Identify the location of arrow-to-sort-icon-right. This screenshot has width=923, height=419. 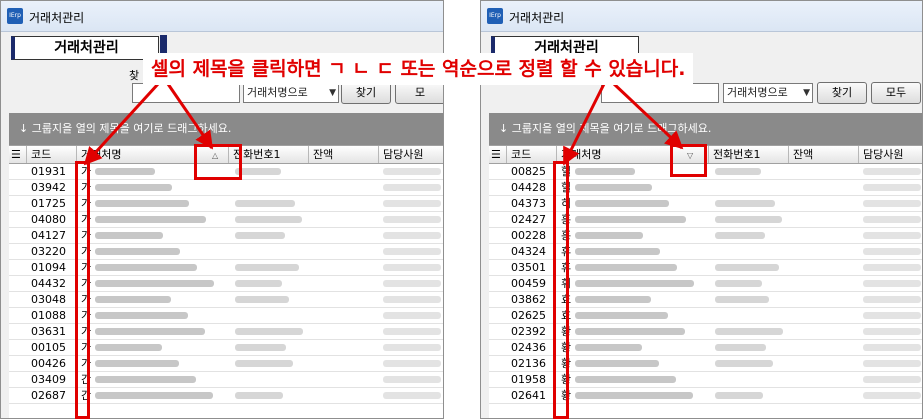
(648, 116).